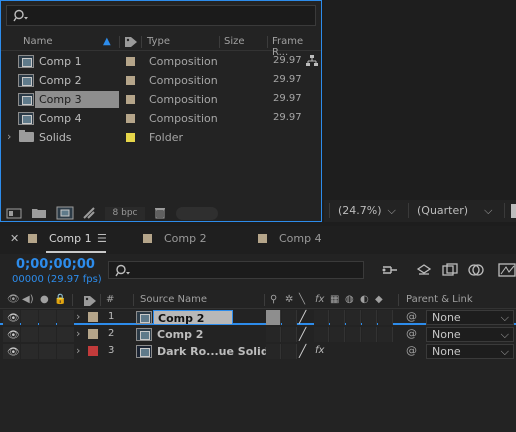 The image size is (516, 432). What do you see at coordinates (369, 334) in the screenshot?
I see `adjustment-switch` at bounding box center [369, 334].